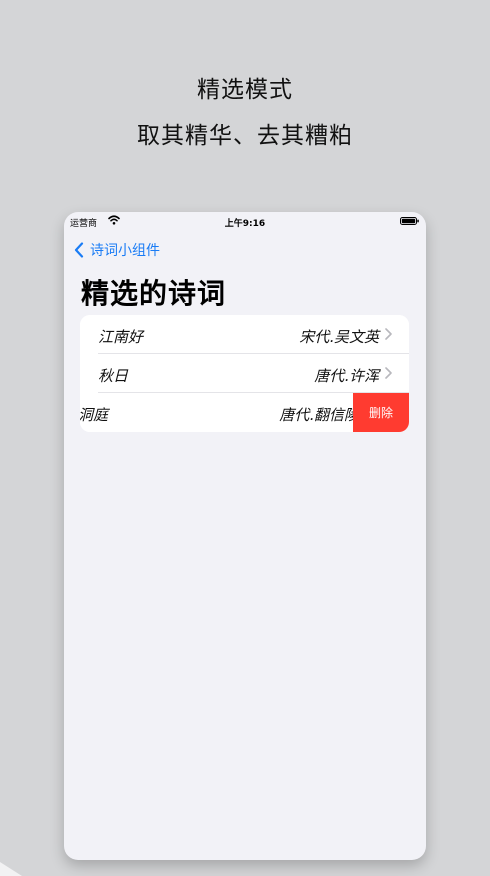 Image resolution: width=490 pixels, height=876 pixels. I want to click on delete-button: 删除, so click(381, 412).